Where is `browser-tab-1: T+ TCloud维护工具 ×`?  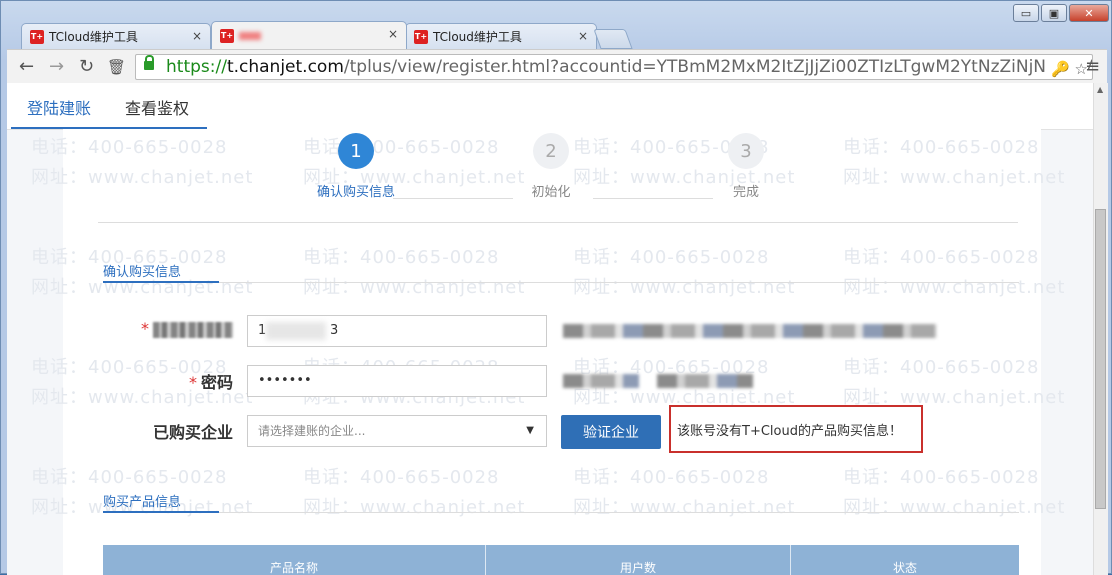 browser-tab-1: T+ TCloud维护工具 × is located at coordinates (116, 36).